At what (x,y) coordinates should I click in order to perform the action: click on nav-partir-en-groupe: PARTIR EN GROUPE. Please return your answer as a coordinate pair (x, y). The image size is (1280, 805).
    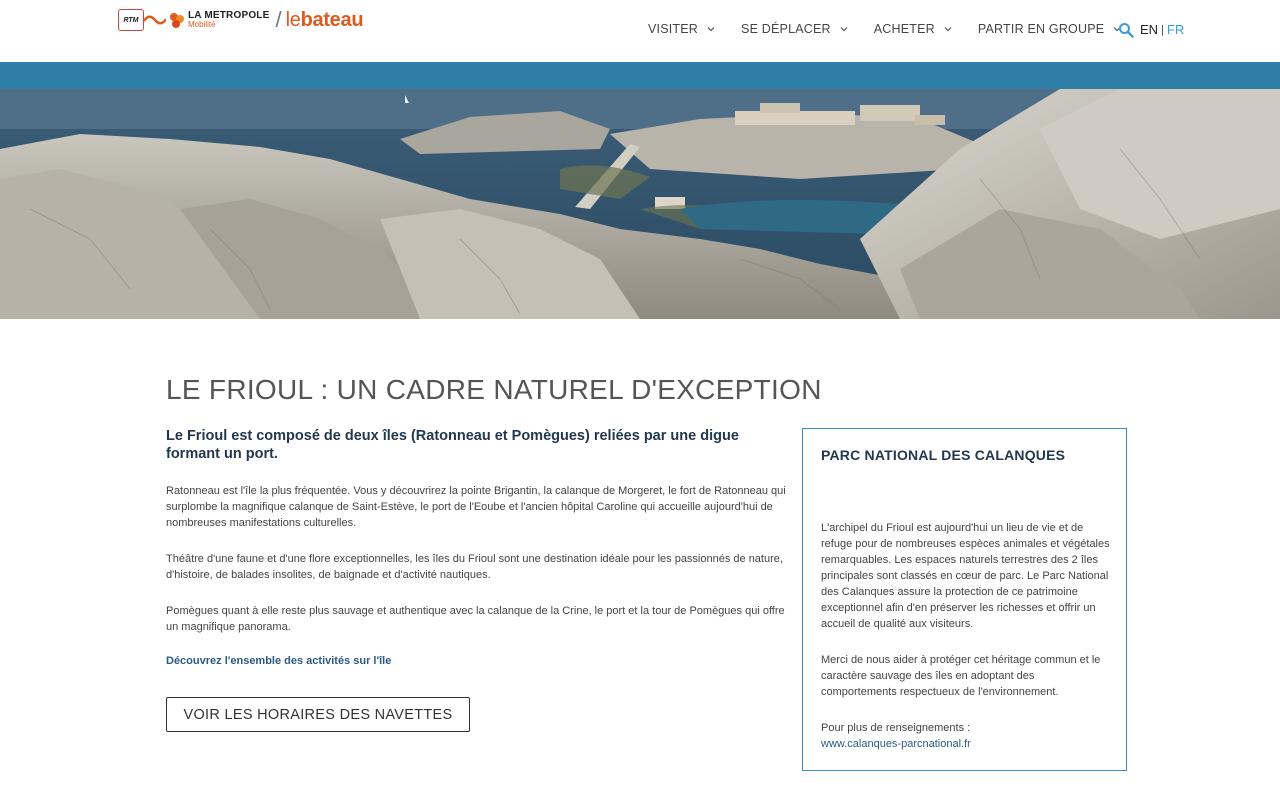
    Looking at the image, I should click on (1049, 29).